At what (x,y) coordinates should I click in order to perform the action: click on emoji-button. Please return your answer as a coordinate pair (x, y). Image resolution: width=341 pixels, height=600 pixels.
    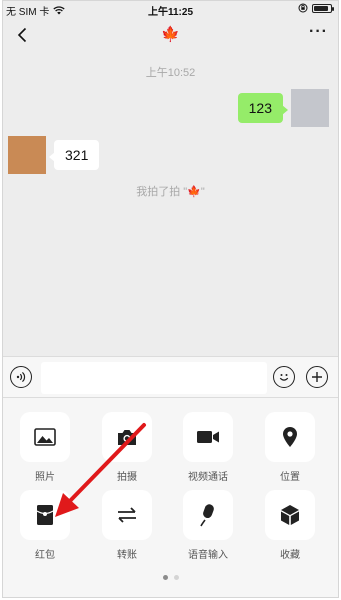
    Looking at the image, I should click on (284, 377).